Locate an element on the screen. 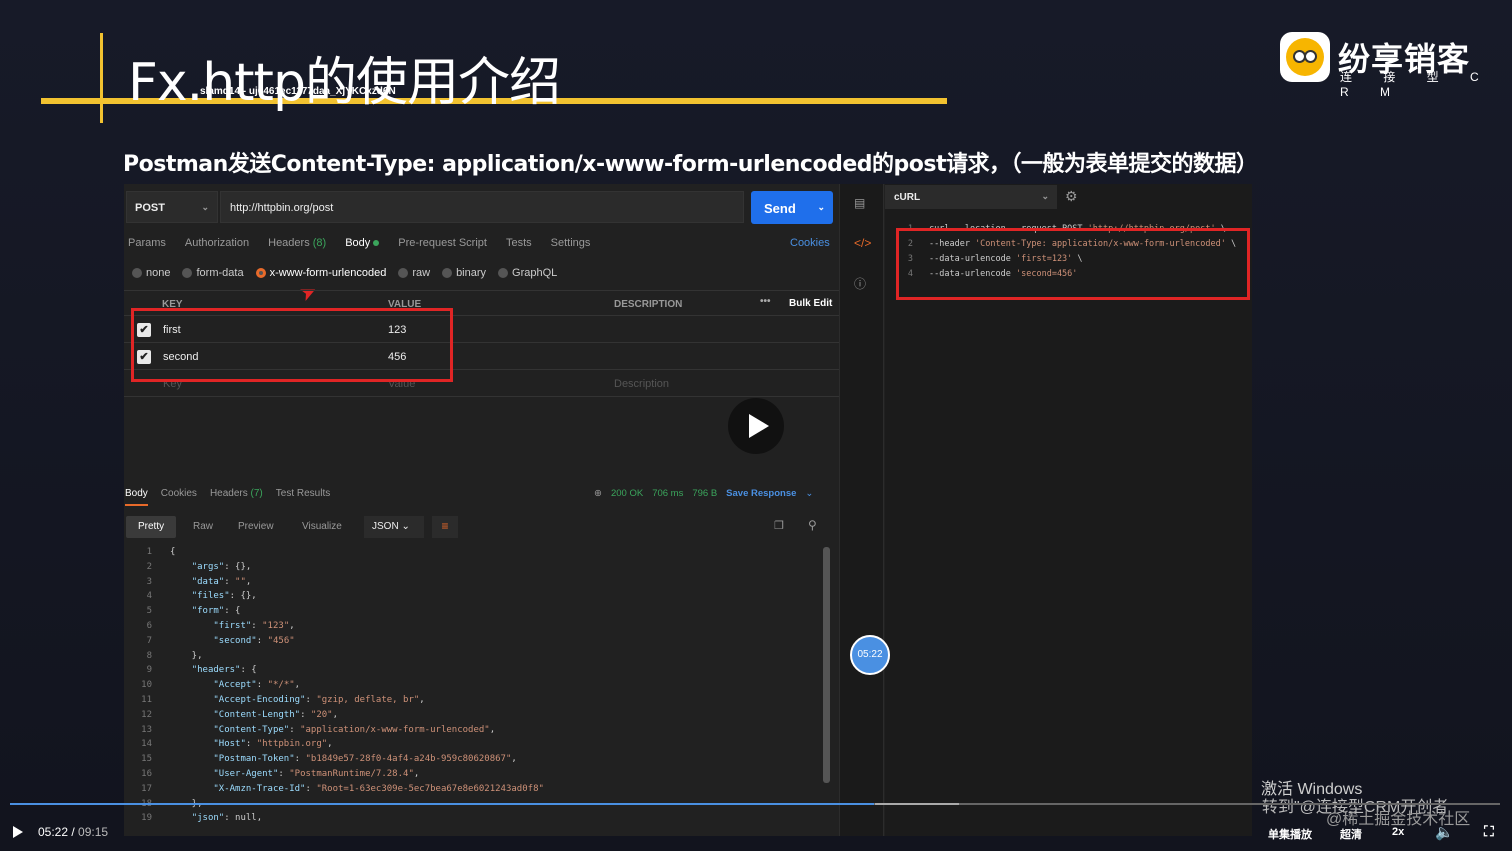 Image resolution: width=1512 pixels, height=851 pixels. code-line: 19 "json": null, is located at coordinates (474, 820).